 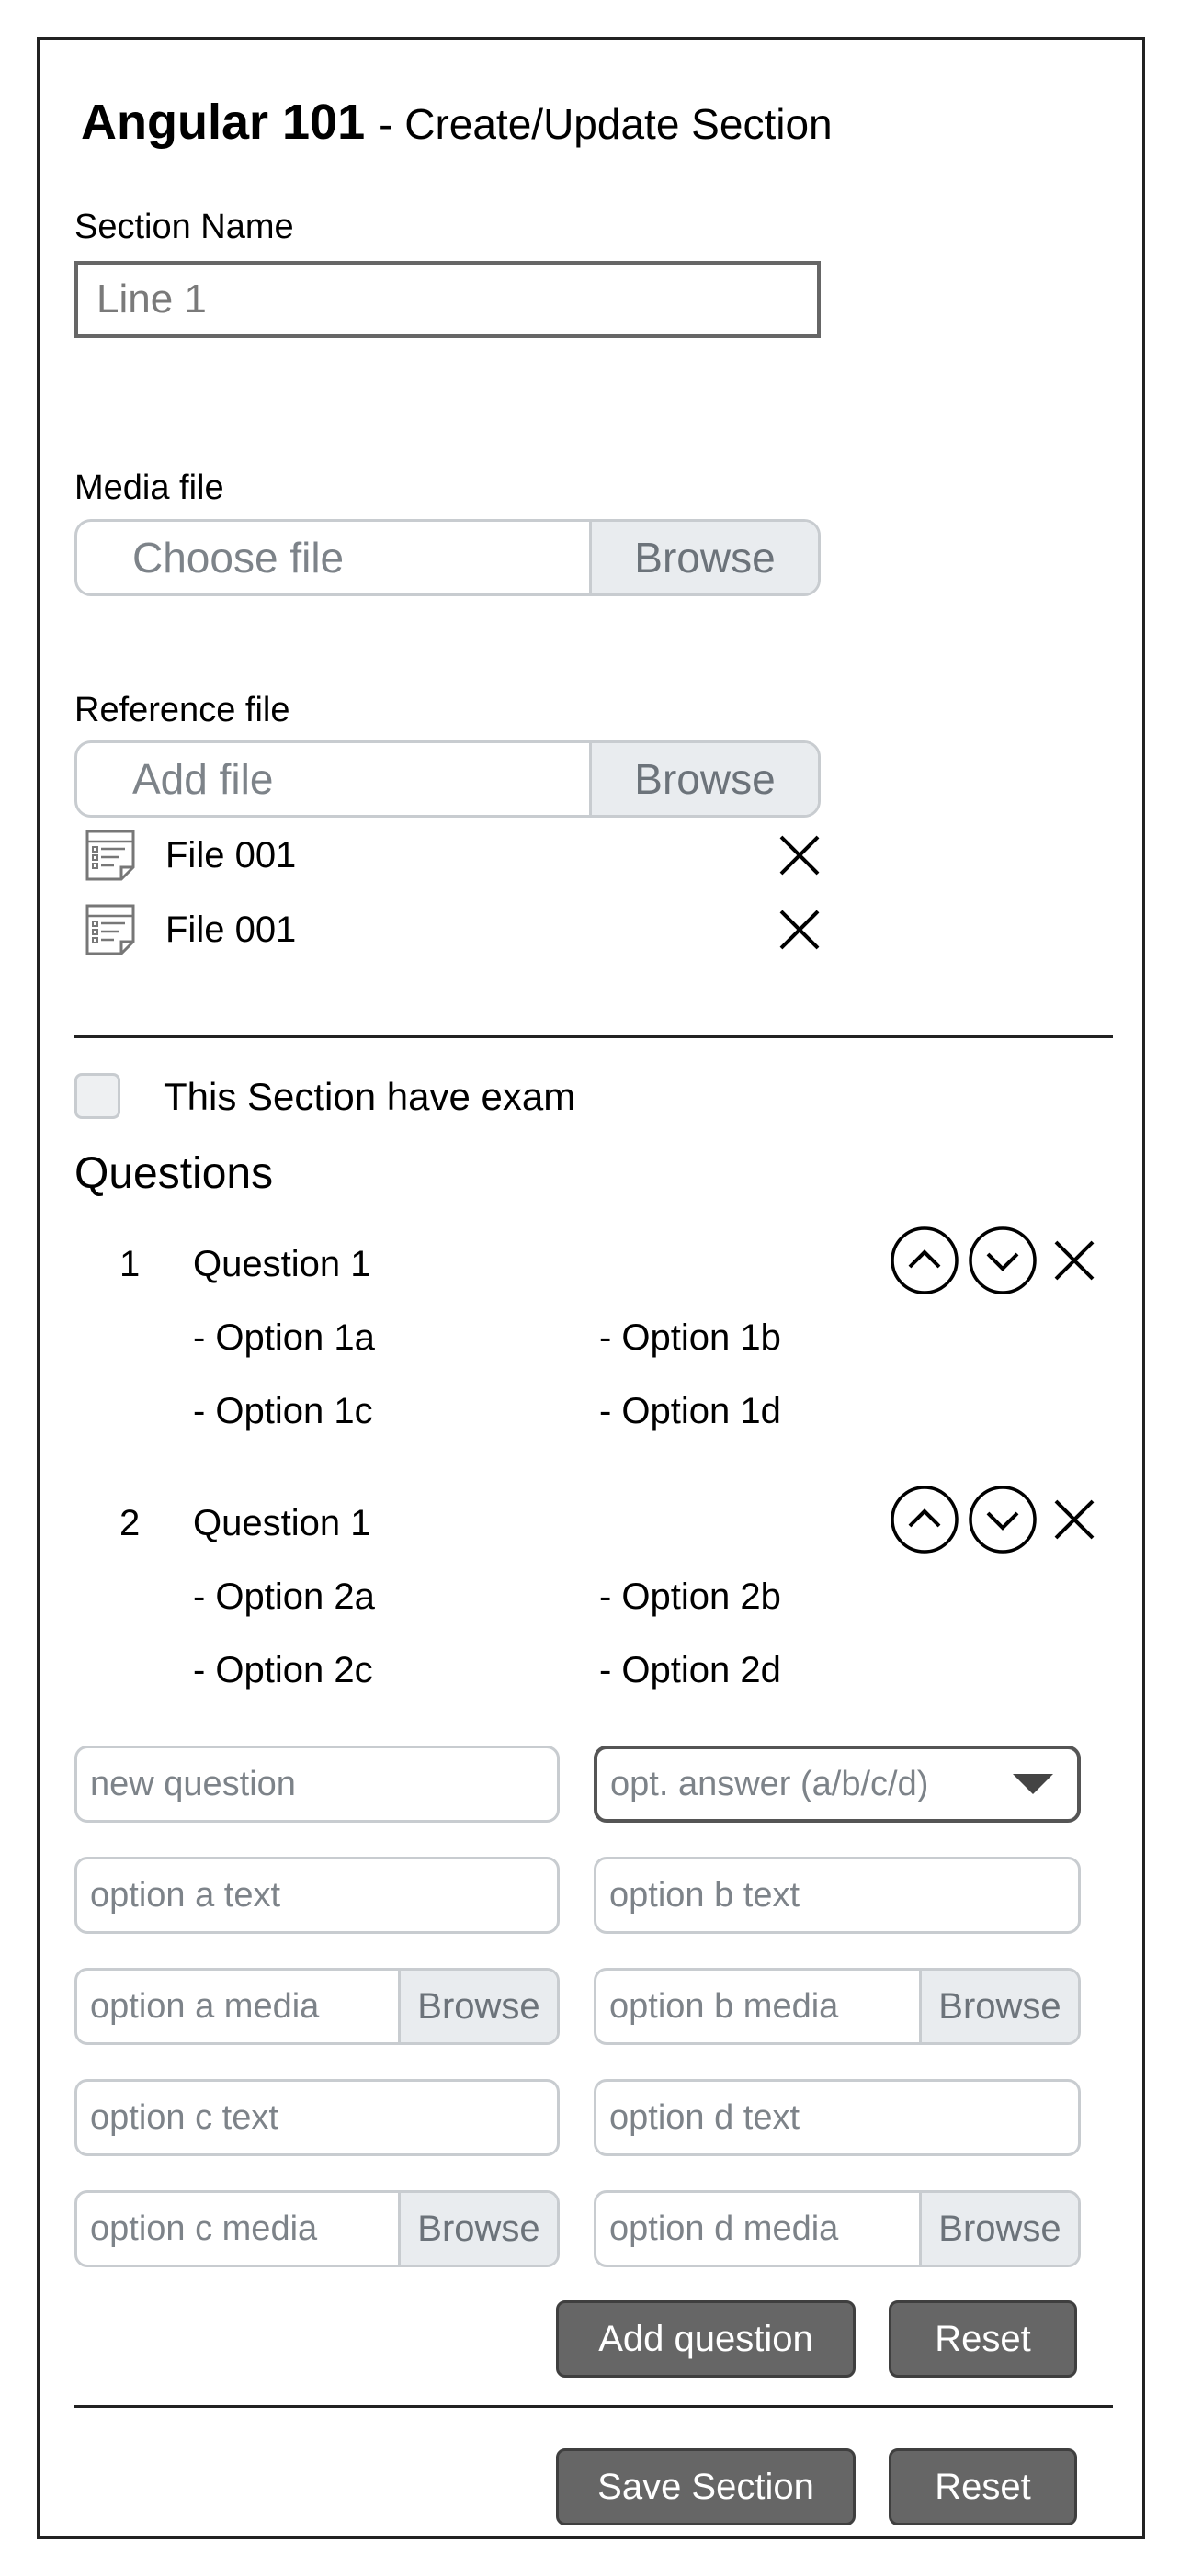 What do you see at coordinates (983, 2339) in the screenshot?
I see `reset-question-button: Reset` at bounding box center [983, 2339].